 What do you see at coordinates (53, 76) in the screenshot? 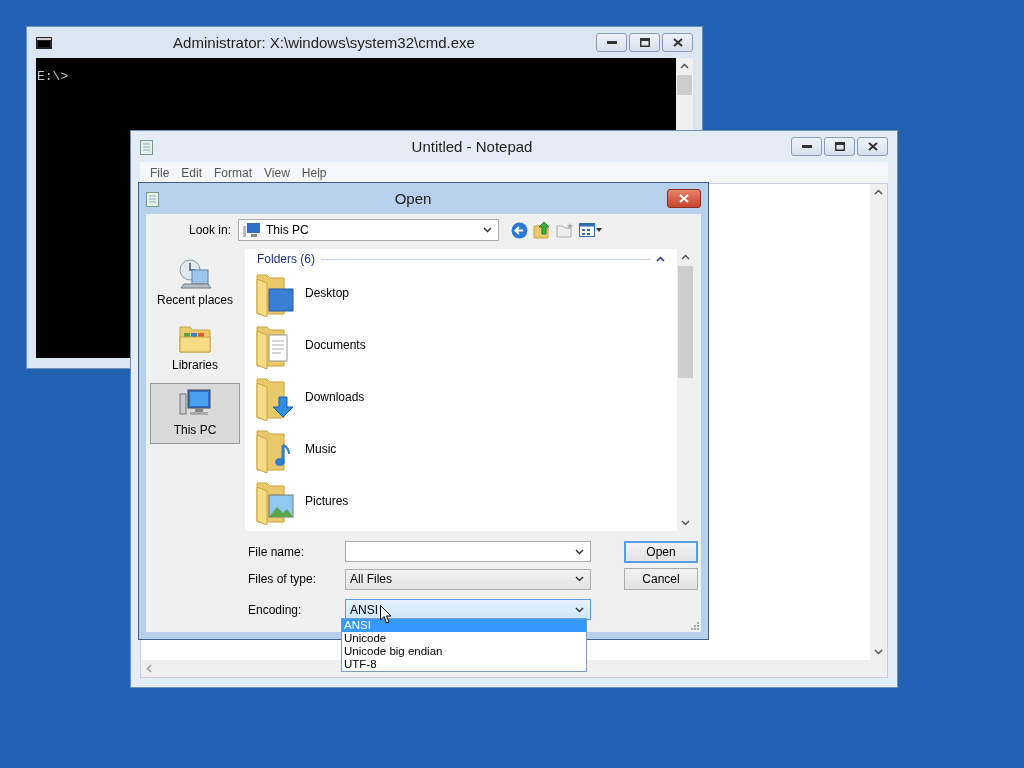
I see `command-prompt: E:\>` at bounding box center [53, 76].